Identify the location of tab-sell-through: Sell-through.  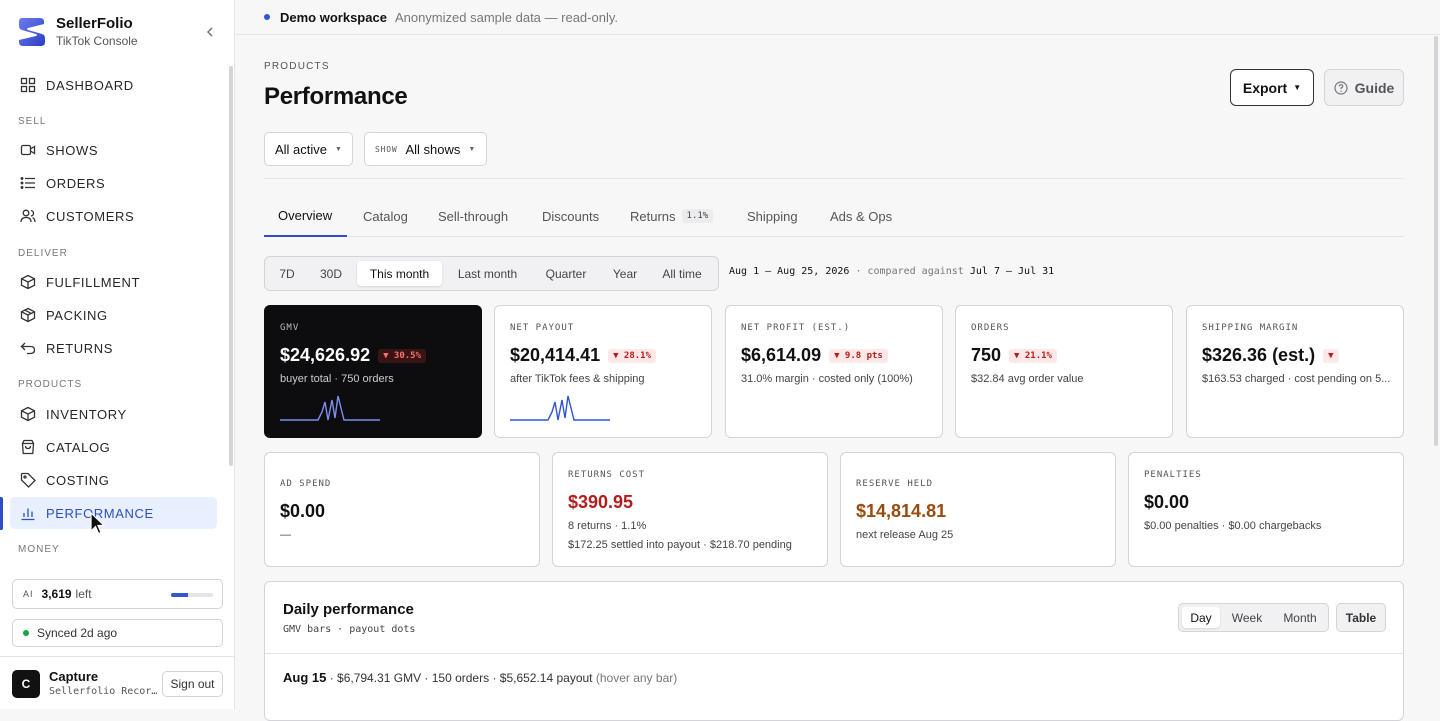
(473, 216).